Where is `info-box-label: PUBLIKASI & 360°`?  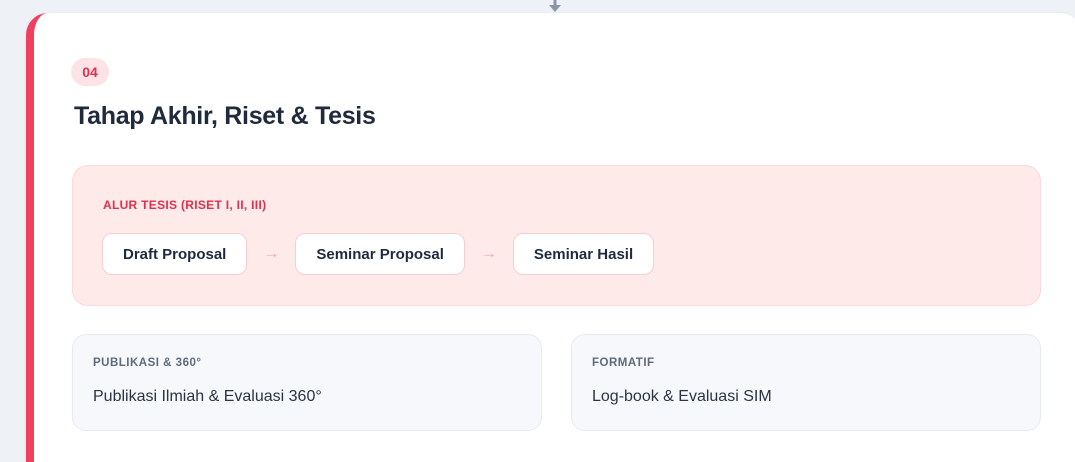
info-box-label: PUBLIKASI & 360° is located at coordinates (147, 363).